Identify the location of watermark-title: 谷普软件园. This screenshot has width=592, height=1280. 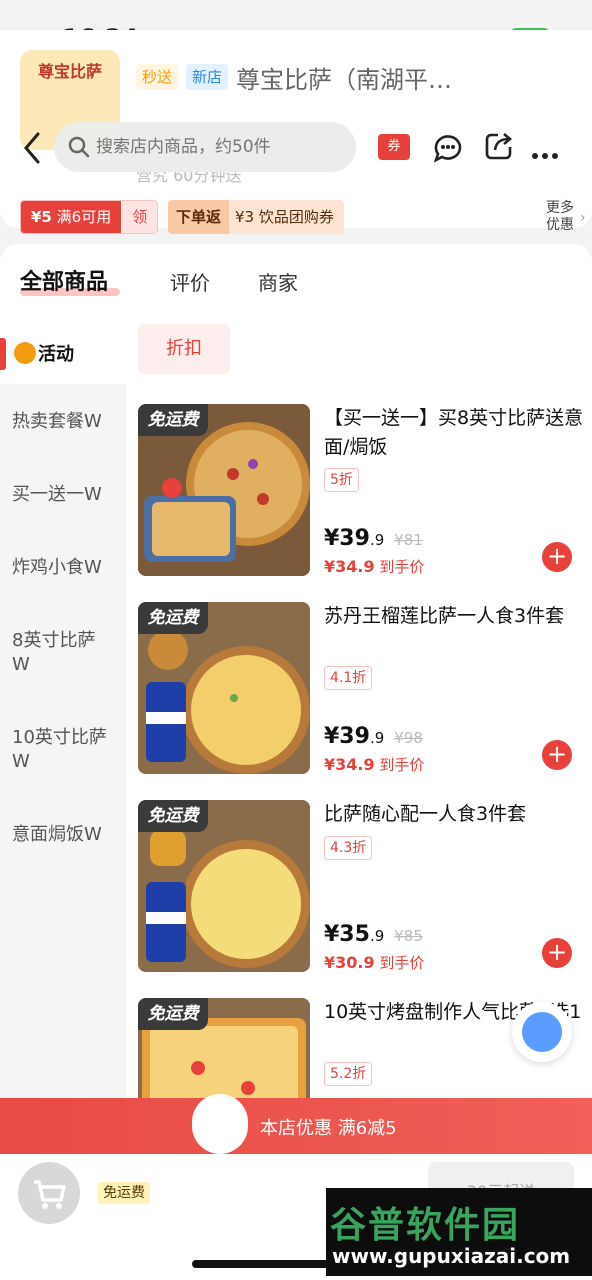
(425, 1225).